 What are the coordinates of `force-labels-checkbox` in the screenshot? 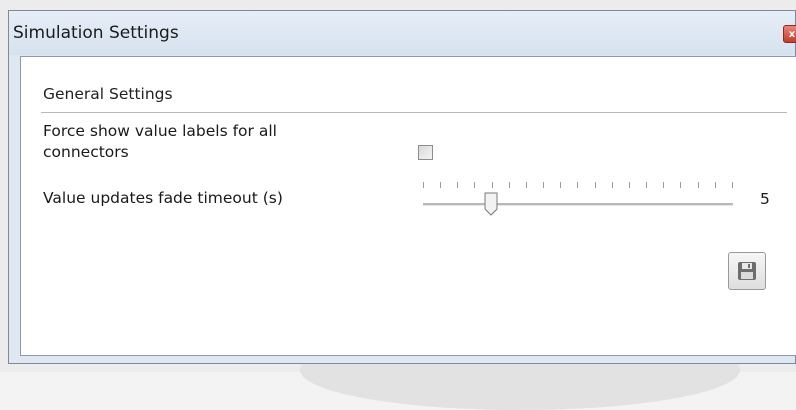 It's located at (425, 152).